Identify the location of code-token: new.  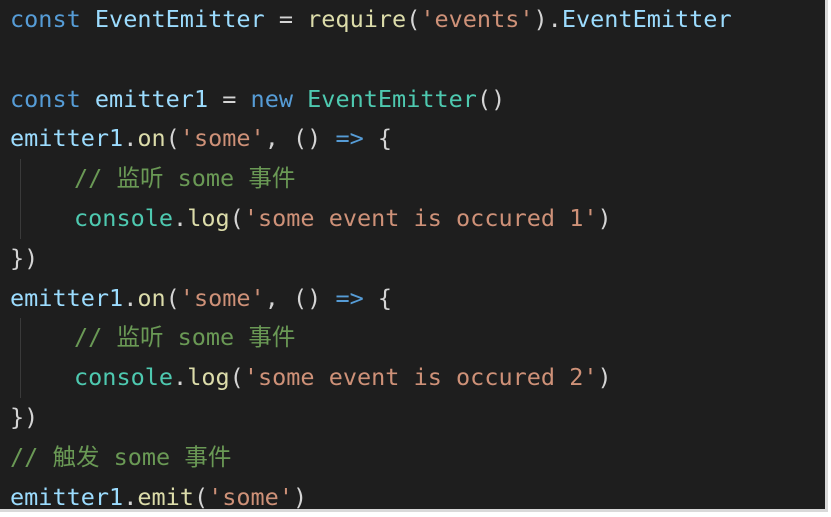
(271, 98).